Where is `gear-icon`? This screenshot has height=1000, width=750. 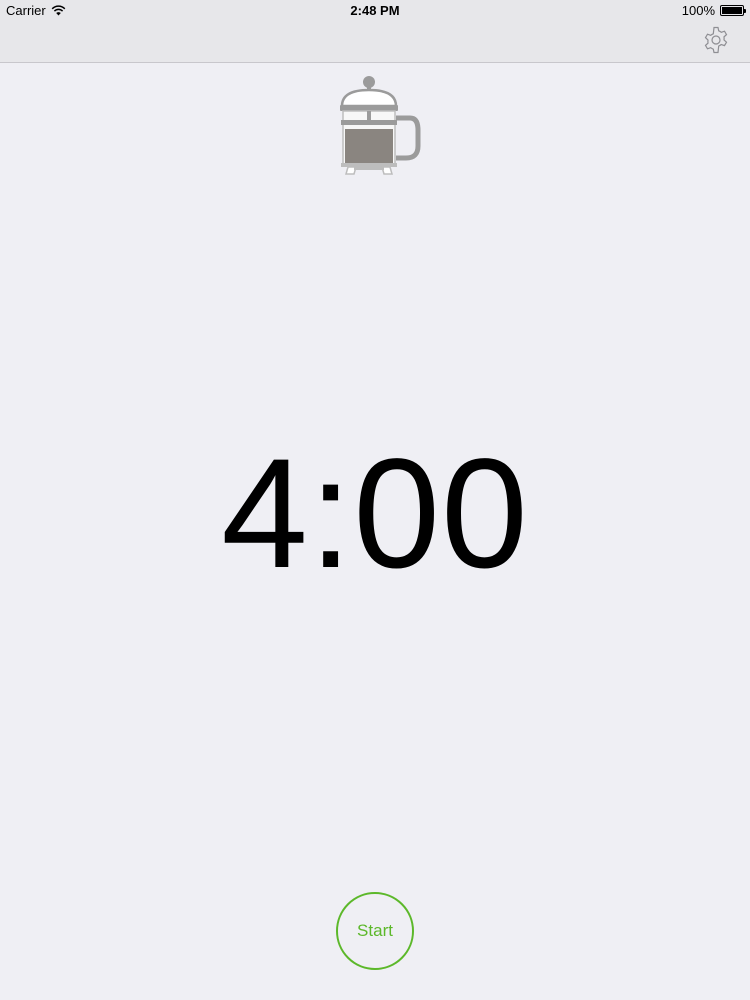 gear-icon is located at coordinates (716, 40).